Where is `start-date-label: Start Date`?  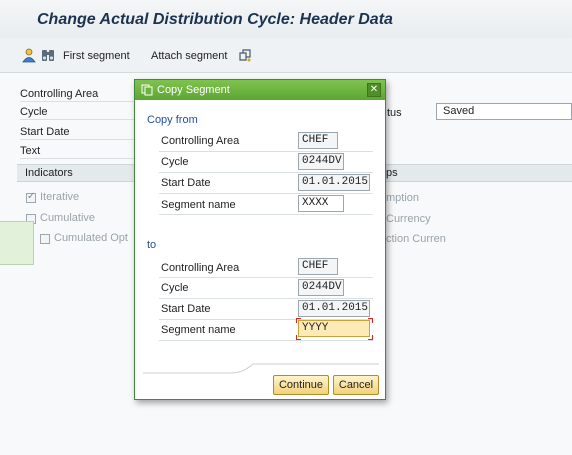 start-date-label: Start Date is located at coordinates (45, 132).